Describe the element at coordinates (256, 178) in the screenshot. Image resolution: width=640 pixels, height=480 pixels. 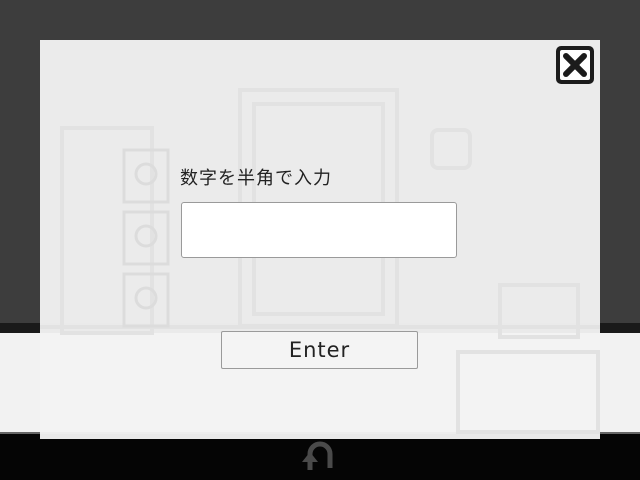
I see `input-prompt-label: 数字を半角で入力` at that location.